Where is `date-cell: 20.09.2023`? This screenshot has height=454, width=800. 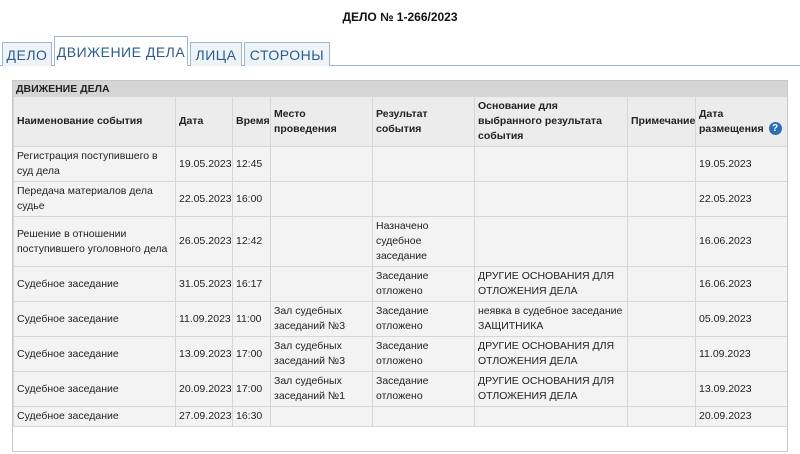 date-cell: 20.09.2023 is located at coordinates (204, 389).